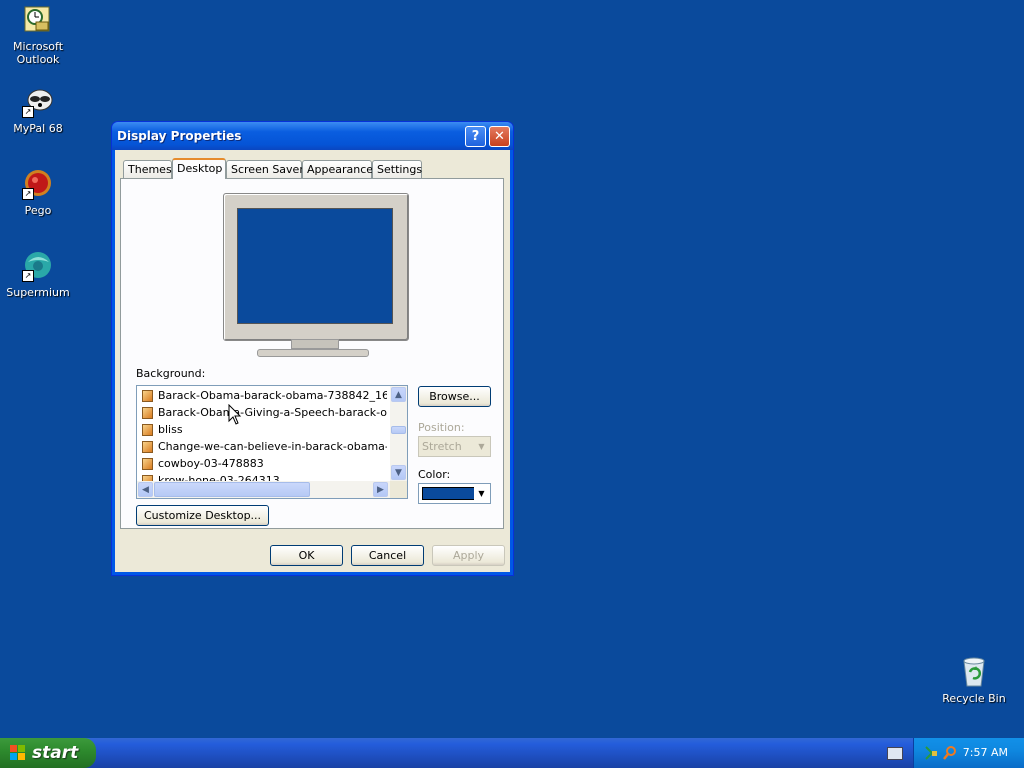 The height and width of the screenshot is (768, 1024). I want to click on help-button: ?, so click(475, 136).